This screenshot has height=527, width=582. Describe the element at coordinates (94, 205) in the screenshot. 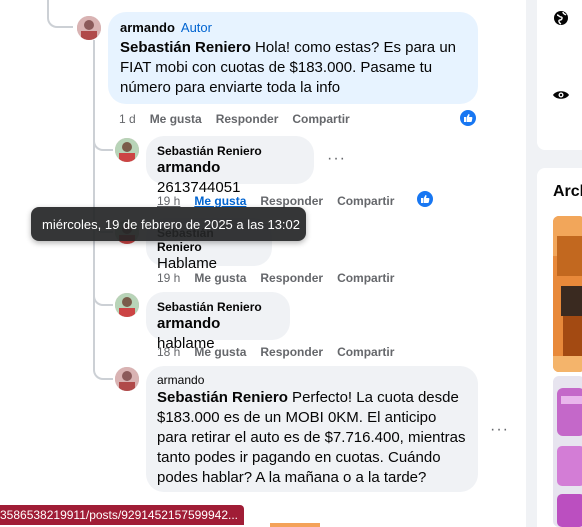

I see `thread-line` at that location.